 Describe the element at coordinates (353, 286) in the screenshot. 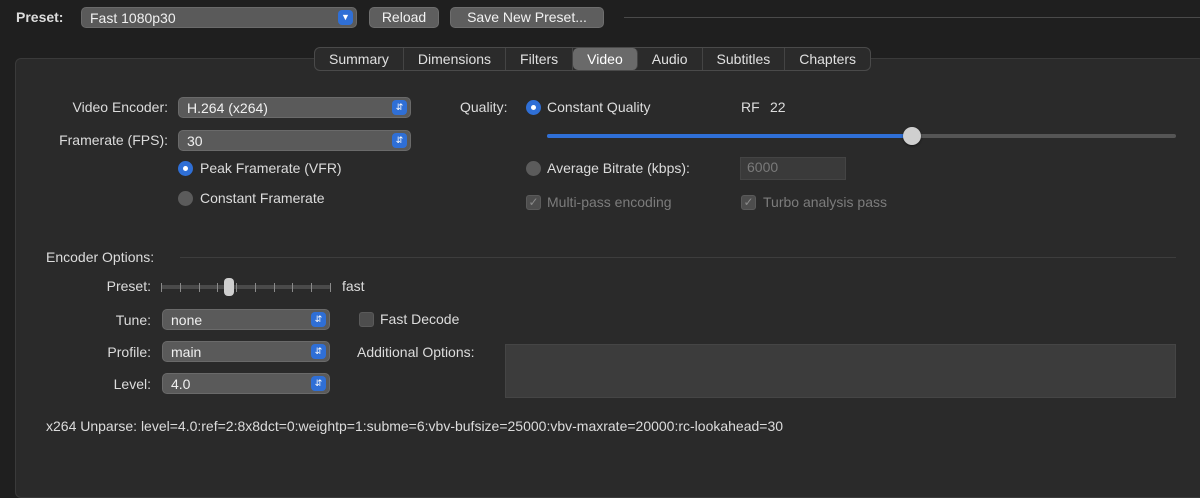

I see `encoder-preset-value: fast` at that location.